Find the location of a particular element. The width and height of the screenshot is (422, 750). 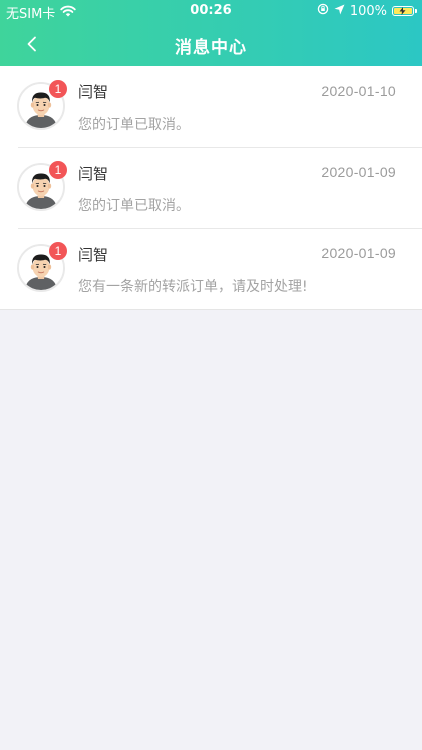

location-arrow-icon is located at coordinates (339, 11).